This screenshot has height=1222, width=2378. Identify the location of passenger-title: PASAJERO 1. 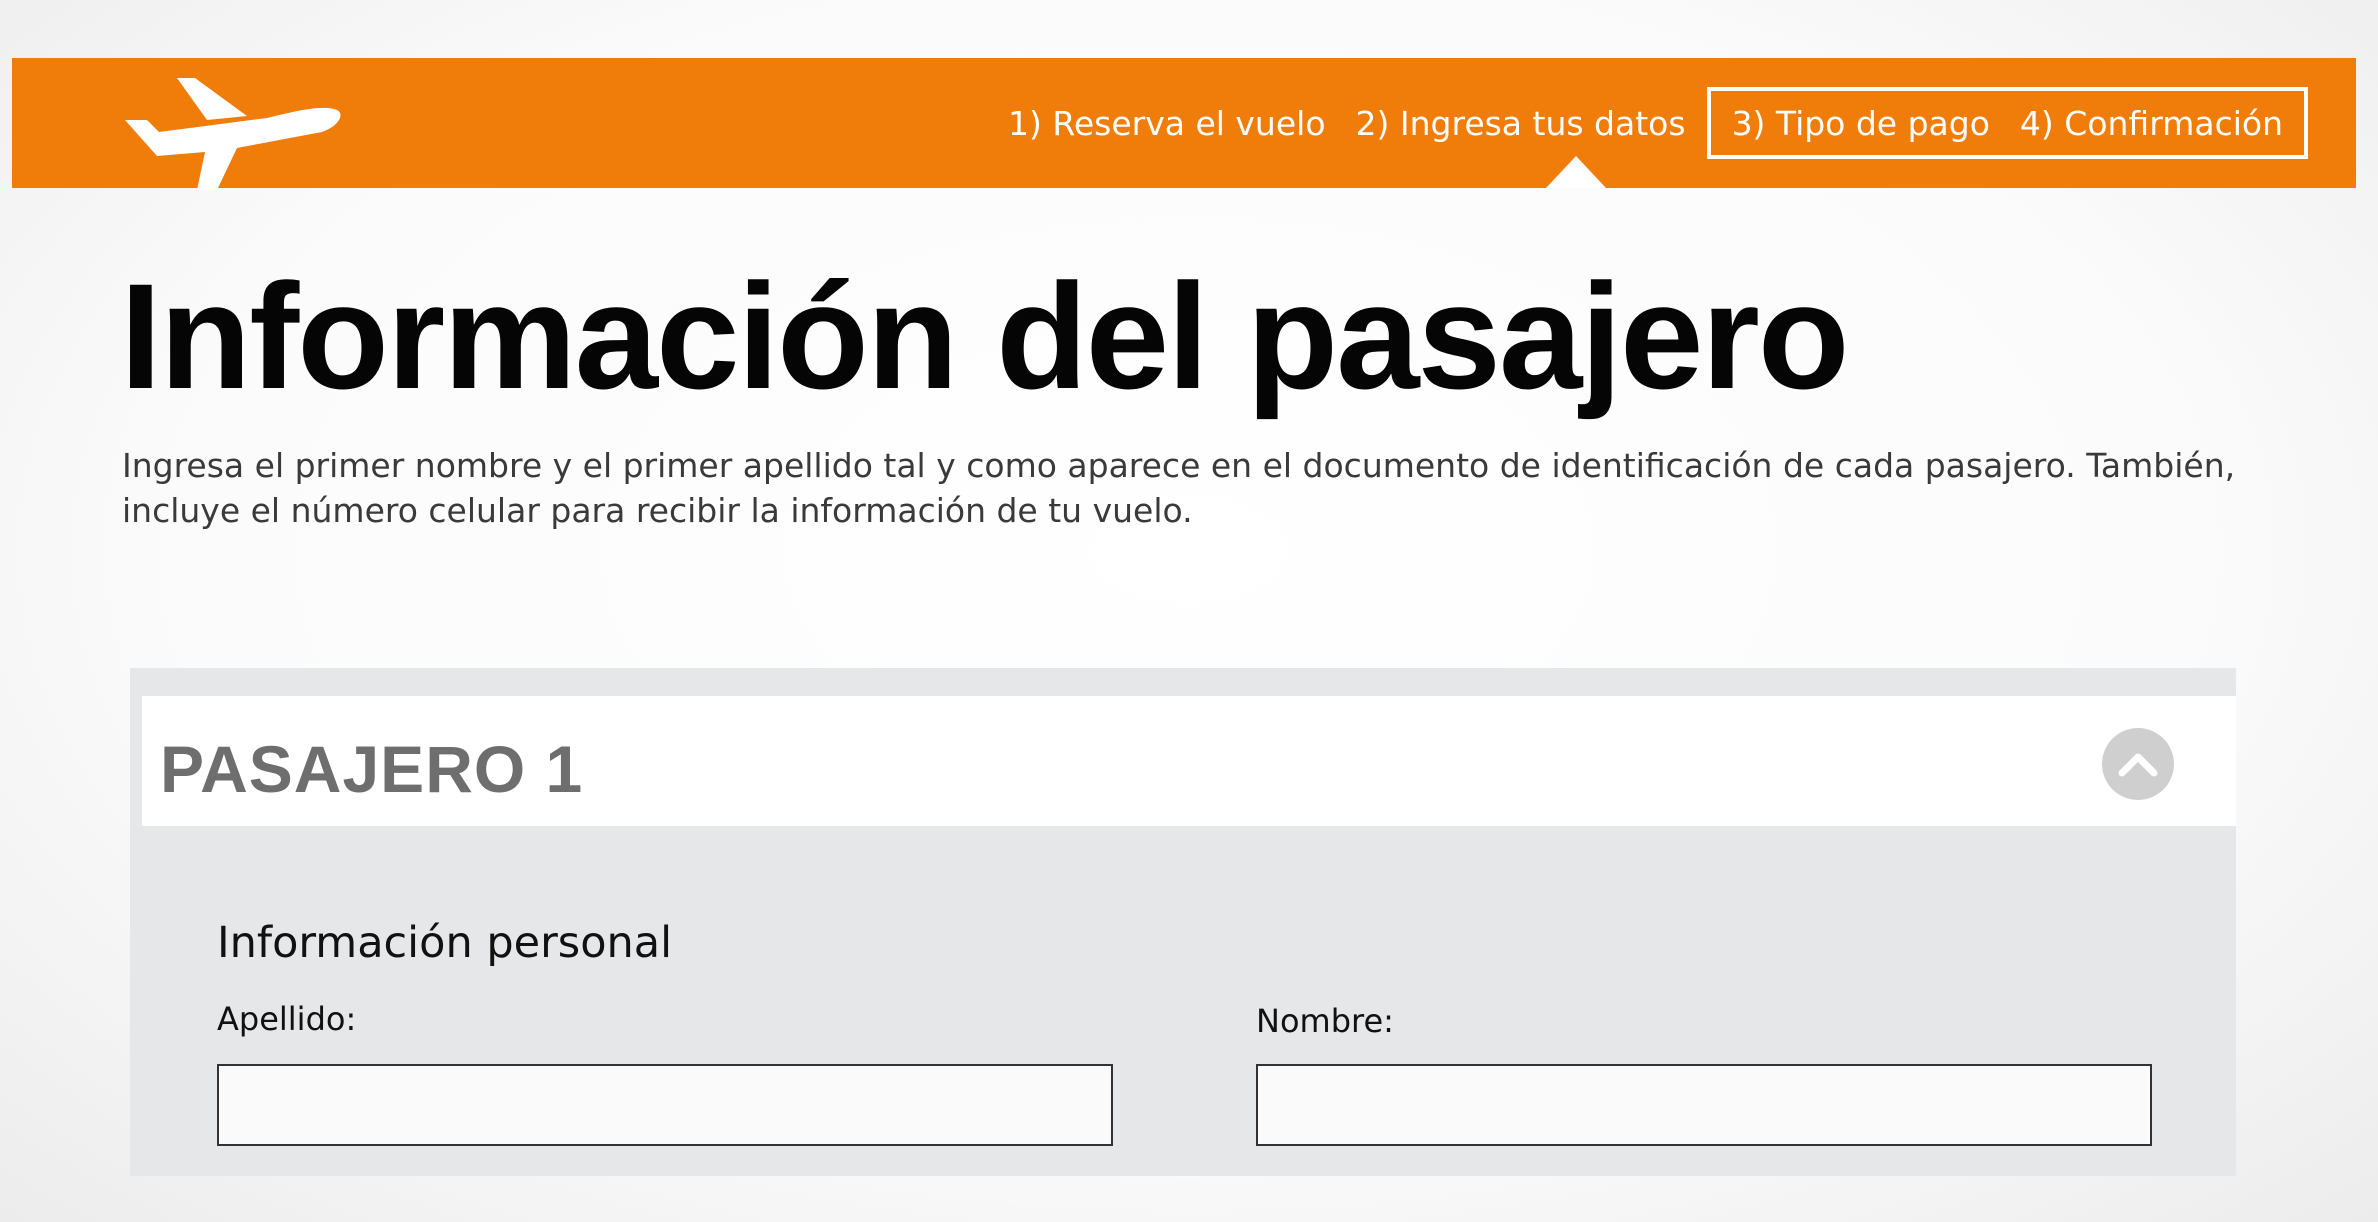
(372, 769).